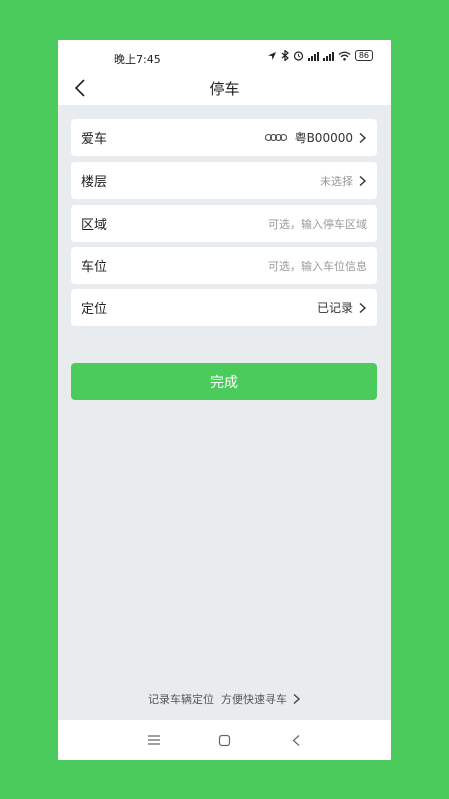 The width and height of the screenshot is (449, 799). What do you see at coordinates (224, 265) in the screenshot?
I see `spot-row: 车位 可选，输入车位信息` at bounding box center [224, 265].